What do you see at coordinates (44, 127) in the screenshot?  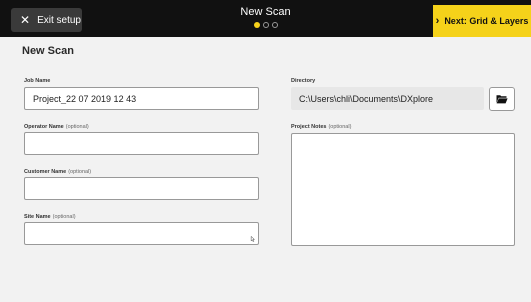 I see `operator-name-label-text: Operator Name` at bounding box center [44, 127].